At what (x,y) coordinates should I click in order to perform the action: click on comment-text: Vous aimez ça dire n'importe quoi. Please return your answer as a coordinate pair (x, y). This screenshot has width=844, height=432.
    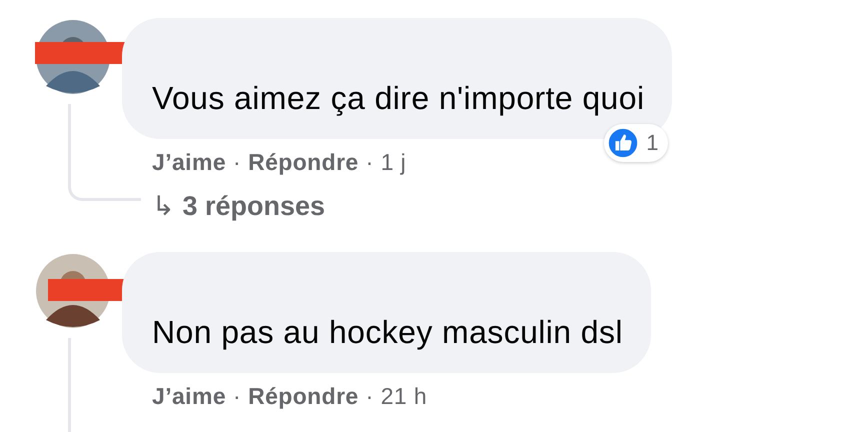
    Looking at the image, I should click on (398, 98).